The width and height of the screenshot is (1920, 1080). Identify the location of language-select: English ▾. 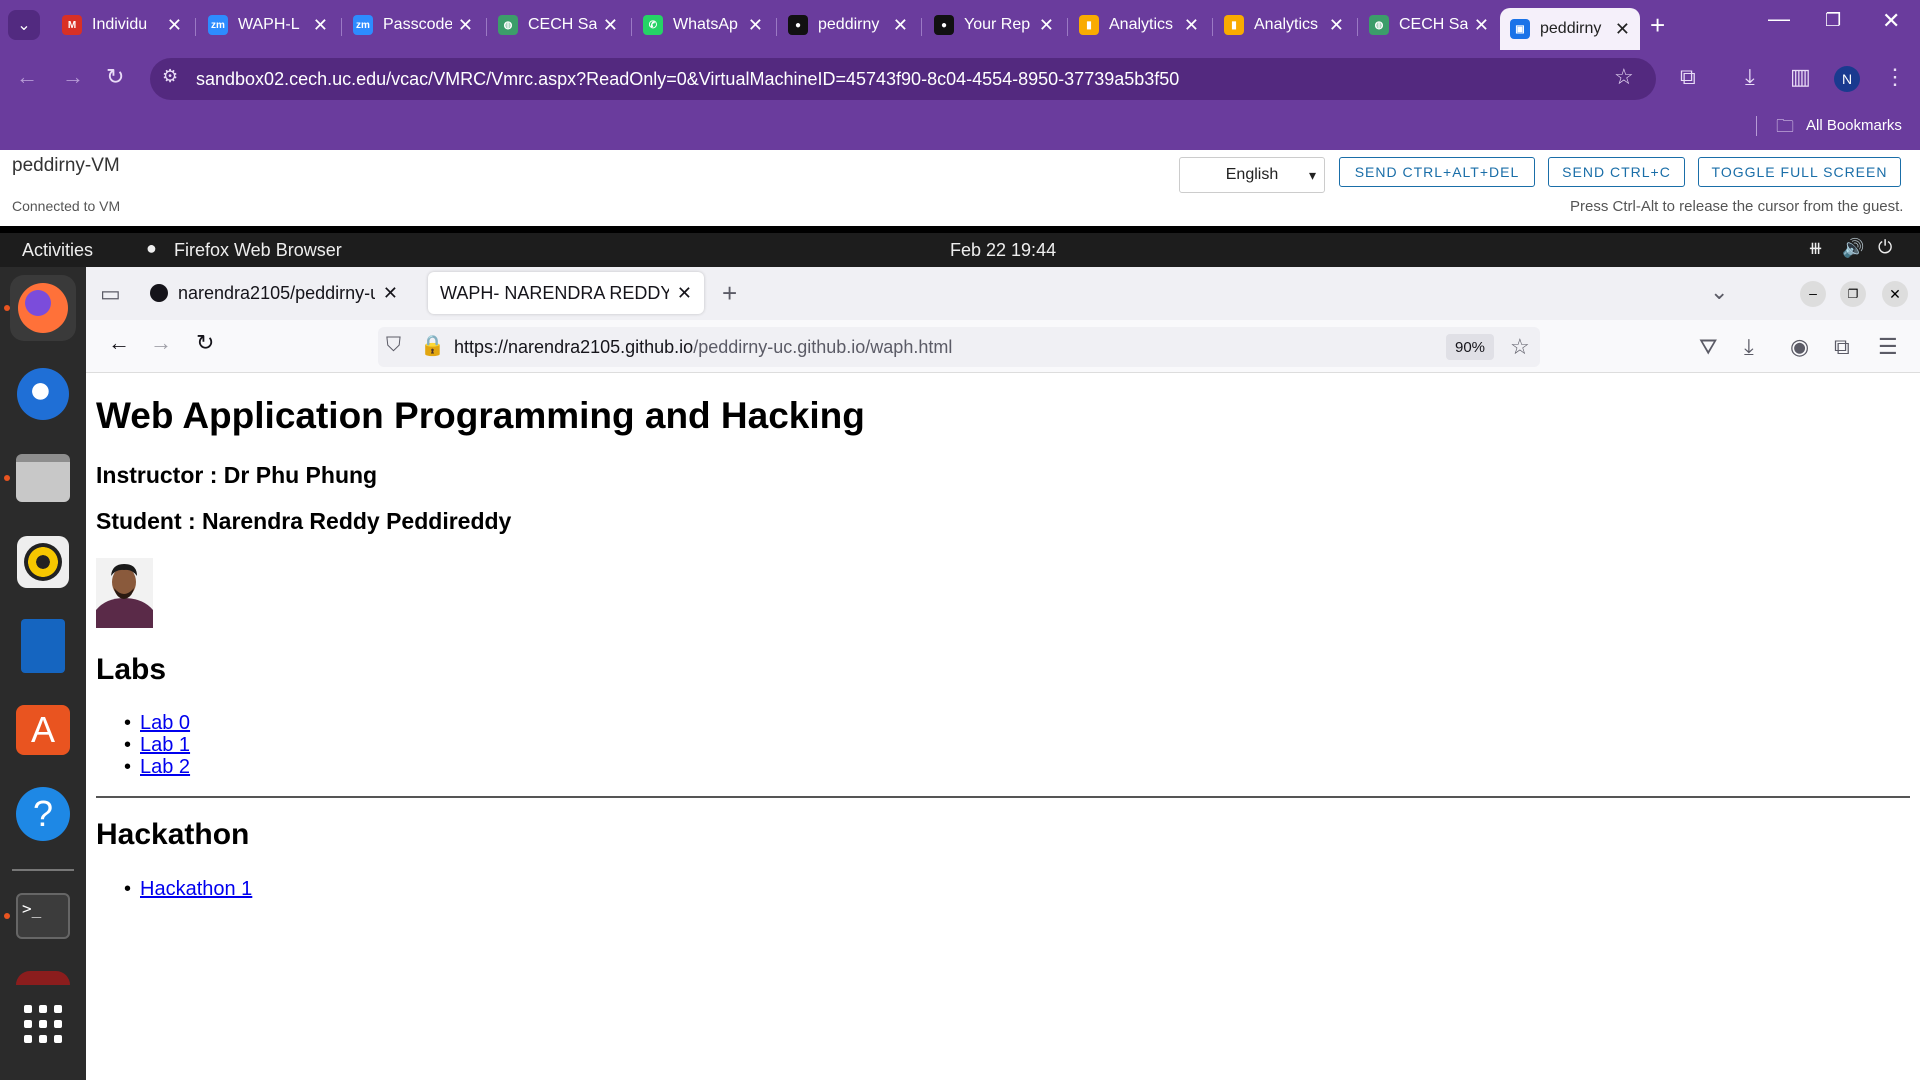
(1252, 175).